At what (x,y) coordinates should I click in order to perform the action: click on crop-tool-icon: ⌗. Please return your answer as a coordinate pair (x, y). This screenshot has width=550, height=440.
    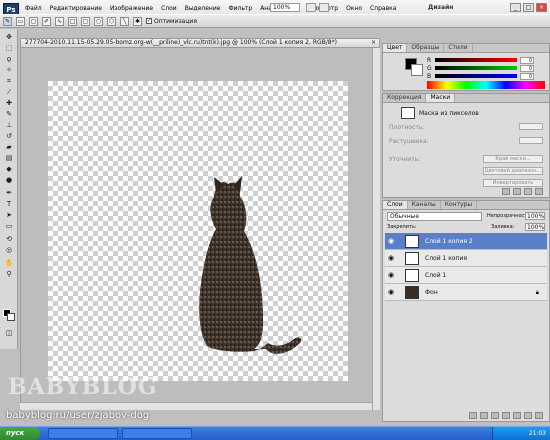
    Looking at the image, I should click on (9, 81).